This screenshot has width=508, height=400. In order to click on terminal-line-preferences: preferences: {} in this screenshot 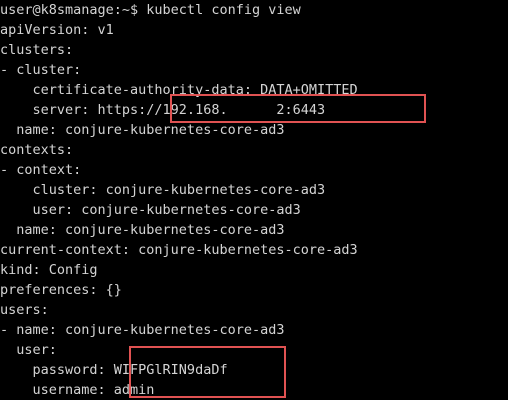, I will do `click(61, 290)`.